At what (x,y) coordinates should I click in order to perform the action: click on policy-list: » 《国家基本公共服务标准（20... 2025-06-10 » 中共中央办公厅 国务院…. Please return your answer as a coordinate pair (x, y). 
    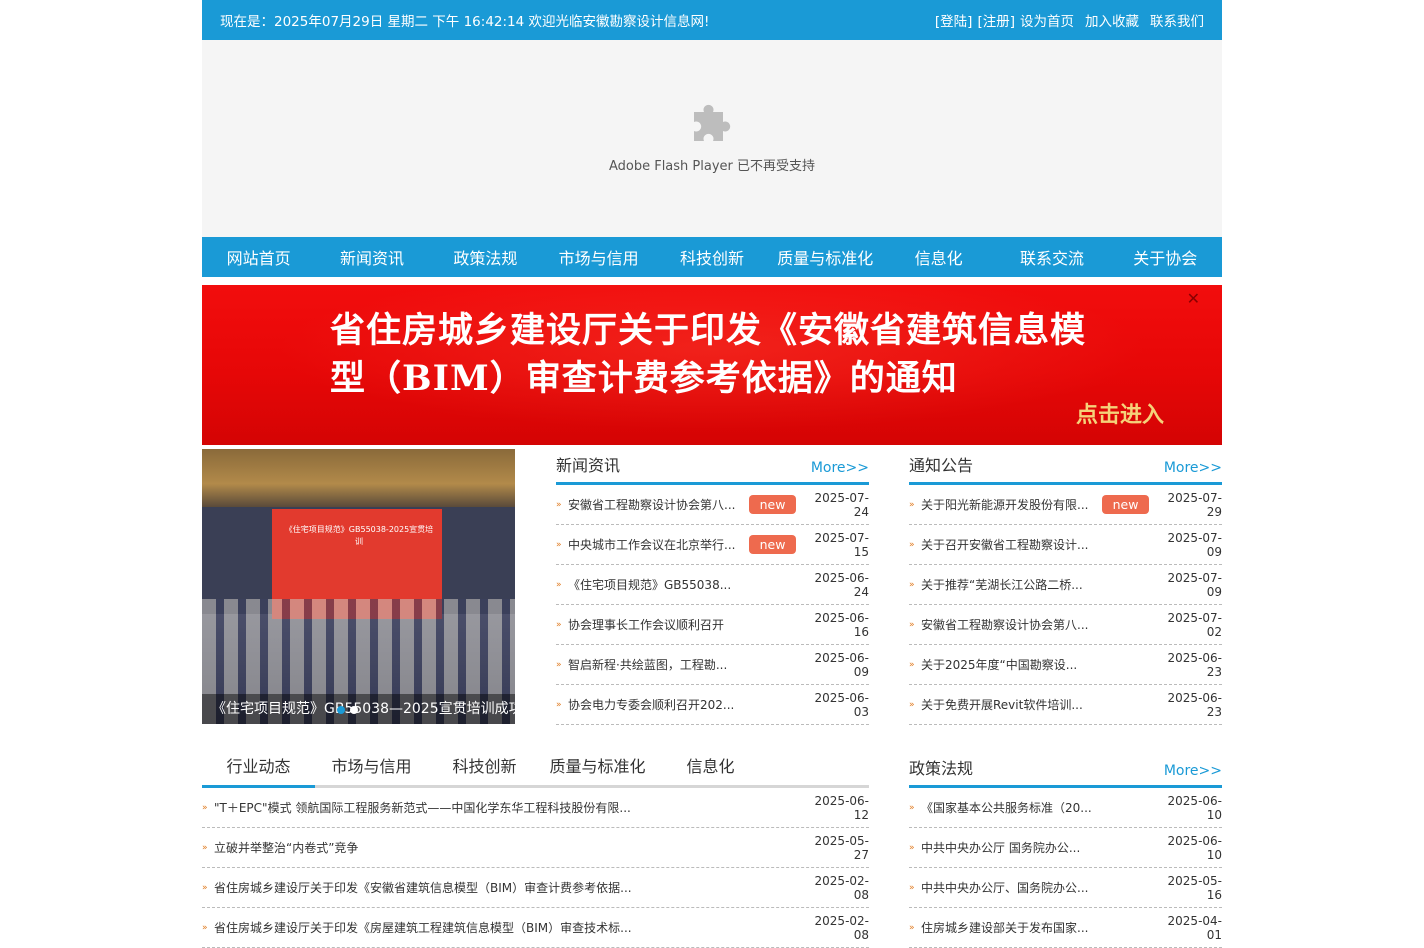
    Looking at the image, I should click on (1065, 868).